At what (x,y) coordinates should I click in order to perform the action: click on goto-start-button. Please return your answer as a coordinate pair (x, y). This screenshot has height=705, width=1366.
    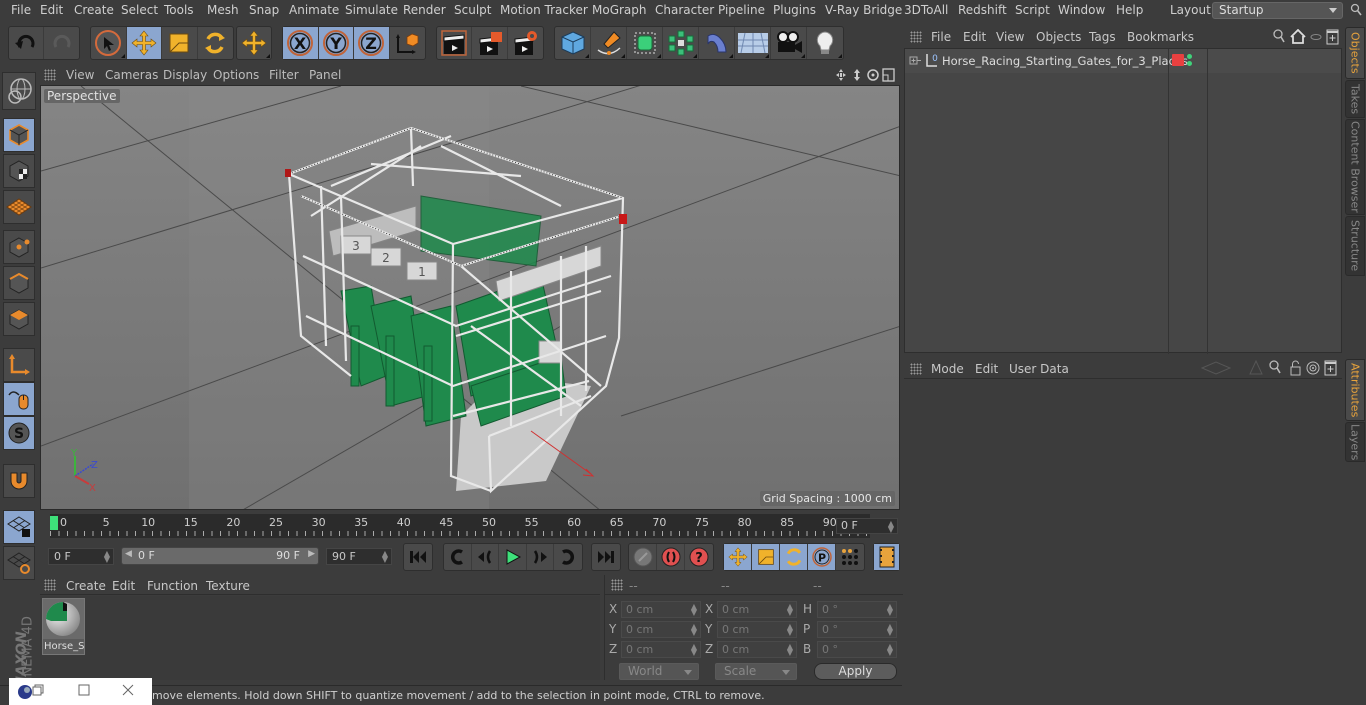
    Looking at the image, I should click on (418, 557).